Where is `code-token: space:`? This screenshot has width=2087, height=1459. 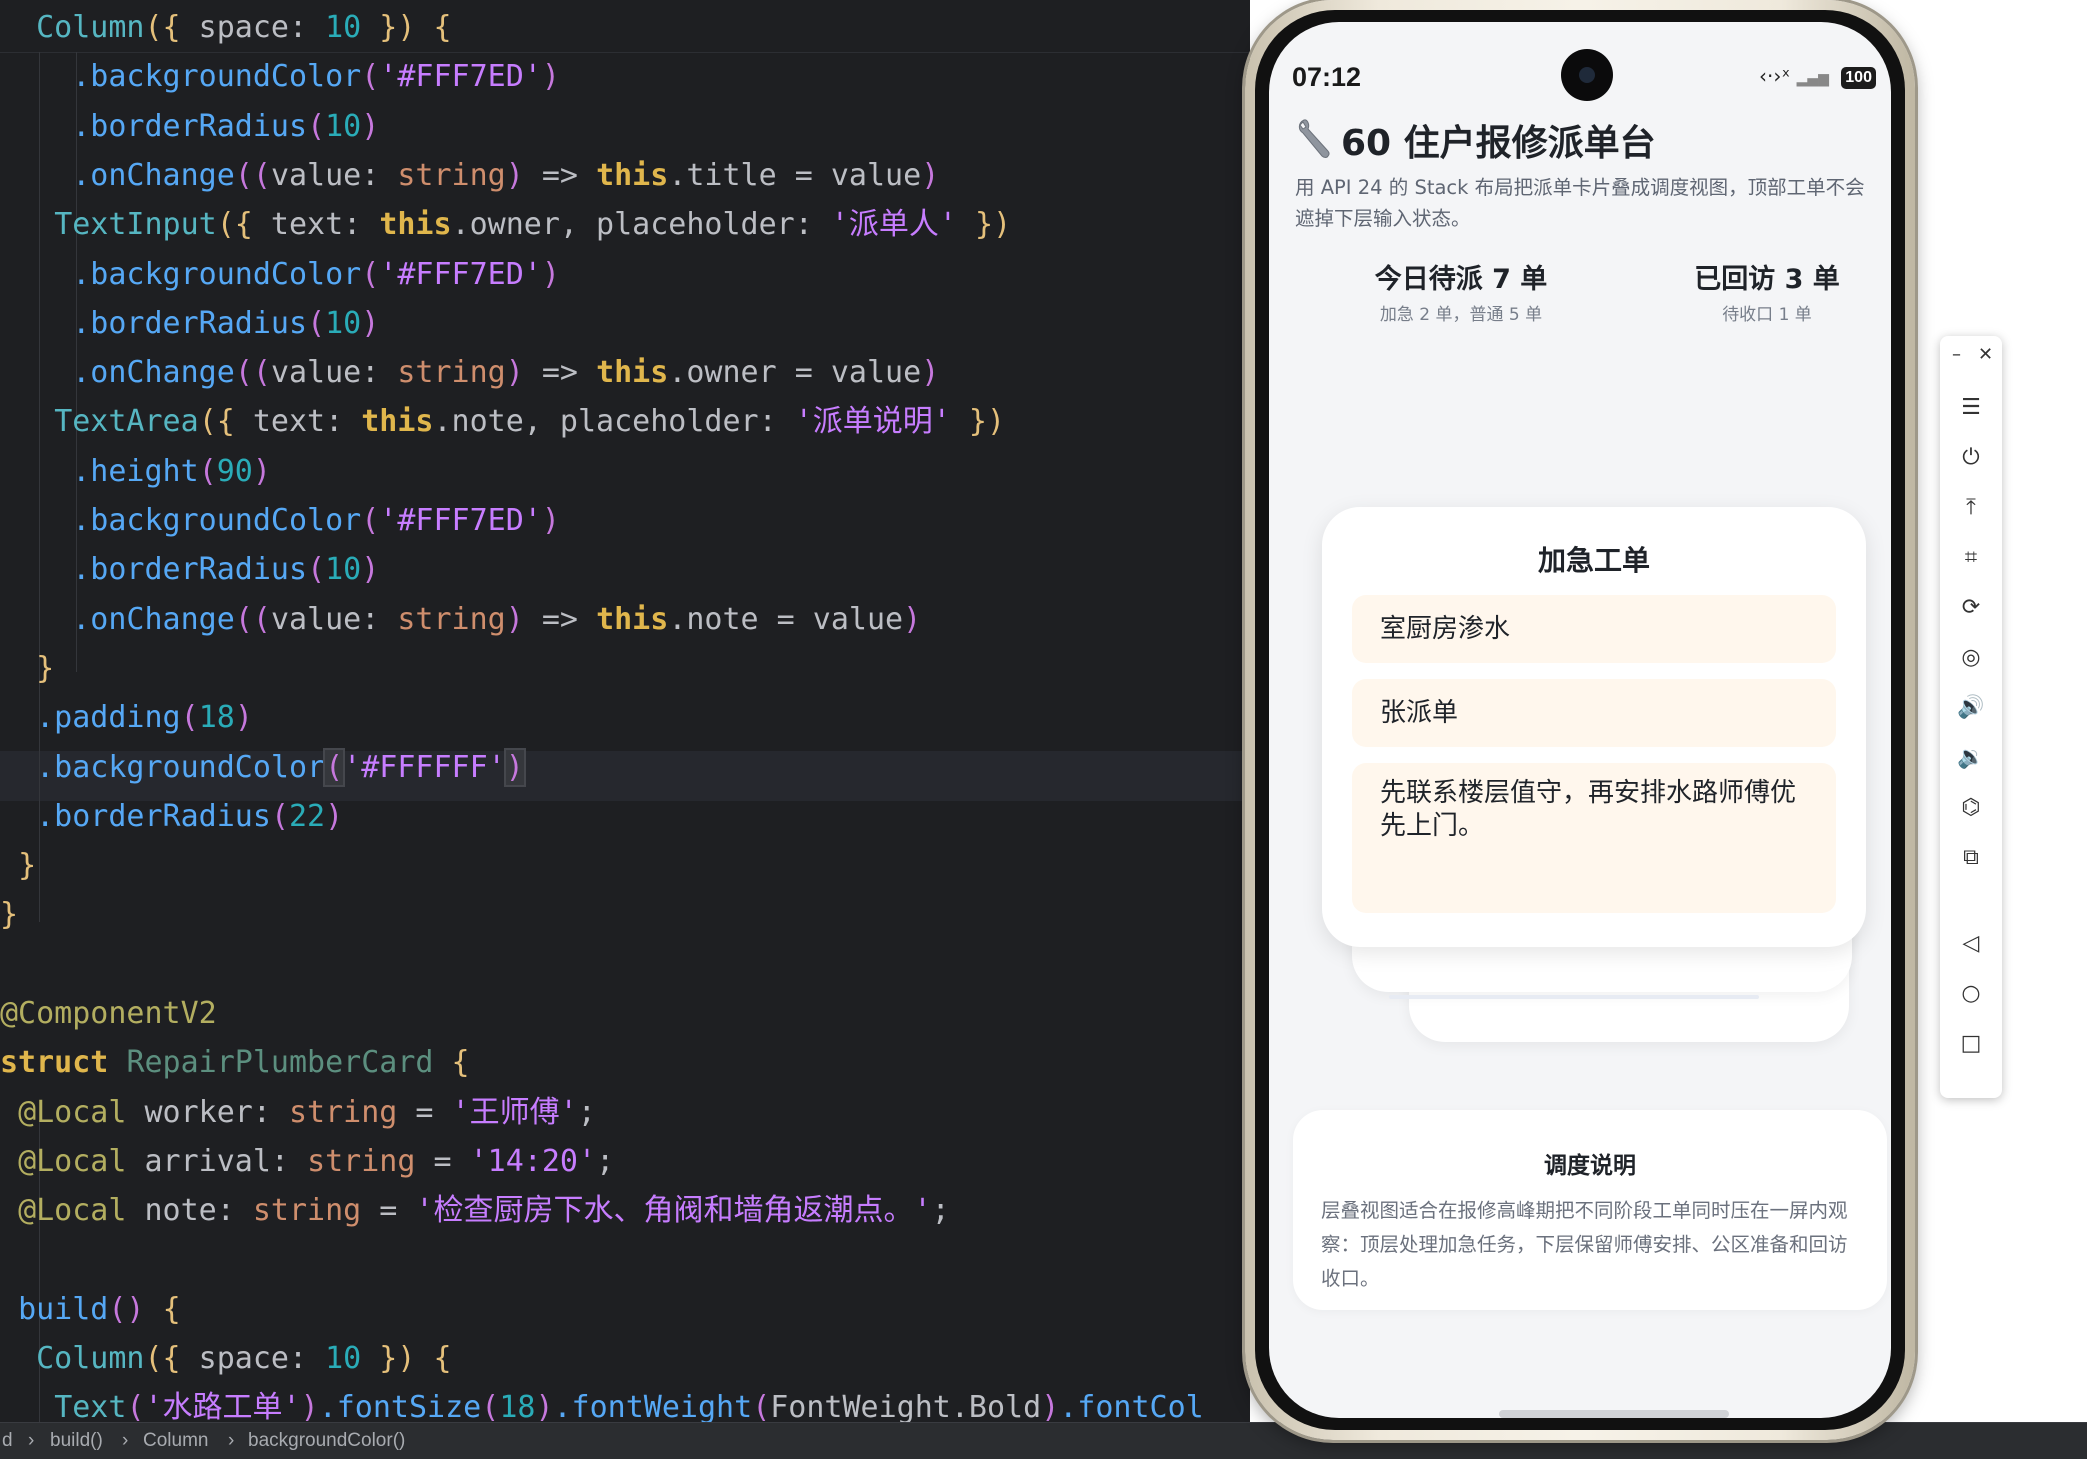 code-token: space: is located at coordinates (253, 1359).